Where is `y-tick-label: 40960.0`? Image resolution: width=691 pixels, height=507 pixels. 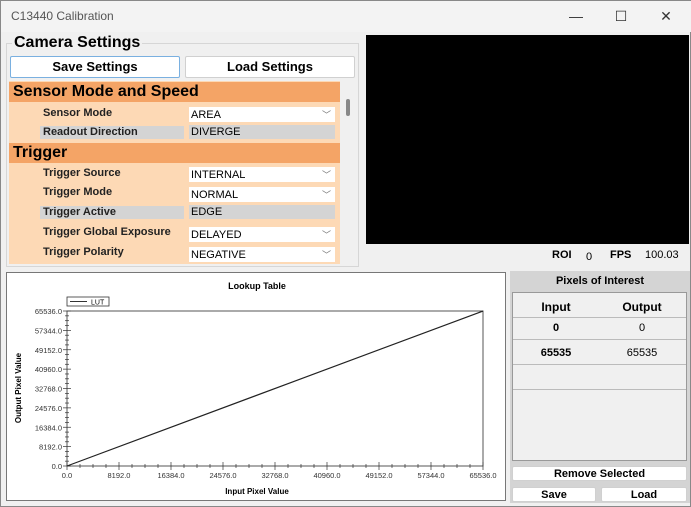
y-tick-label: 40960.0 is located at coordinates (48, 369).